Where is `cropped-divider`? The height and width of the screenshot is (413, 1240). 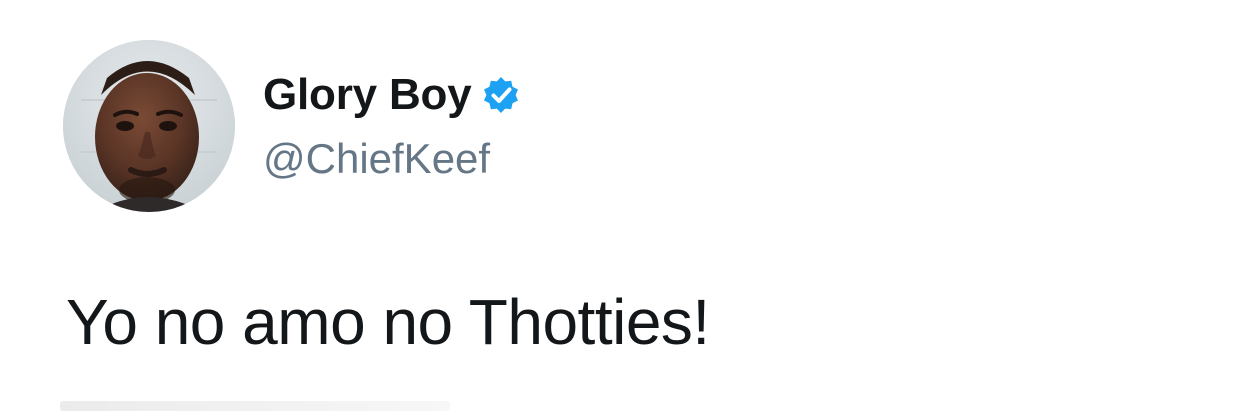
cropped-divider is located at coordinates (255, 406).